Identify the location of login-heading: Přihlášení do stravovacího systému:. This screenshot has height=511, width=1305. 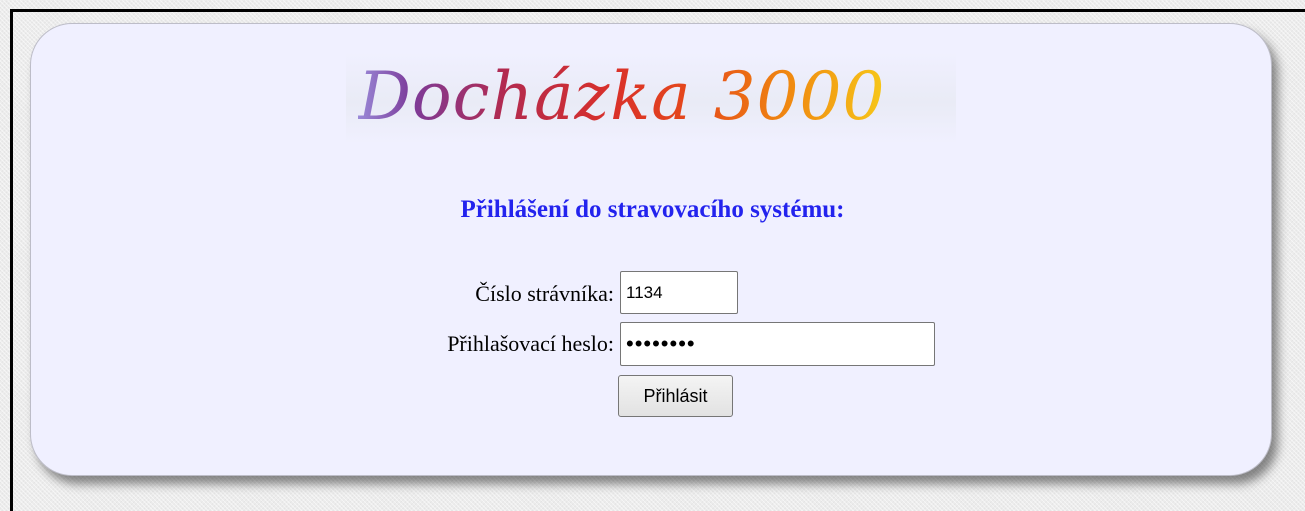
(652, 209).